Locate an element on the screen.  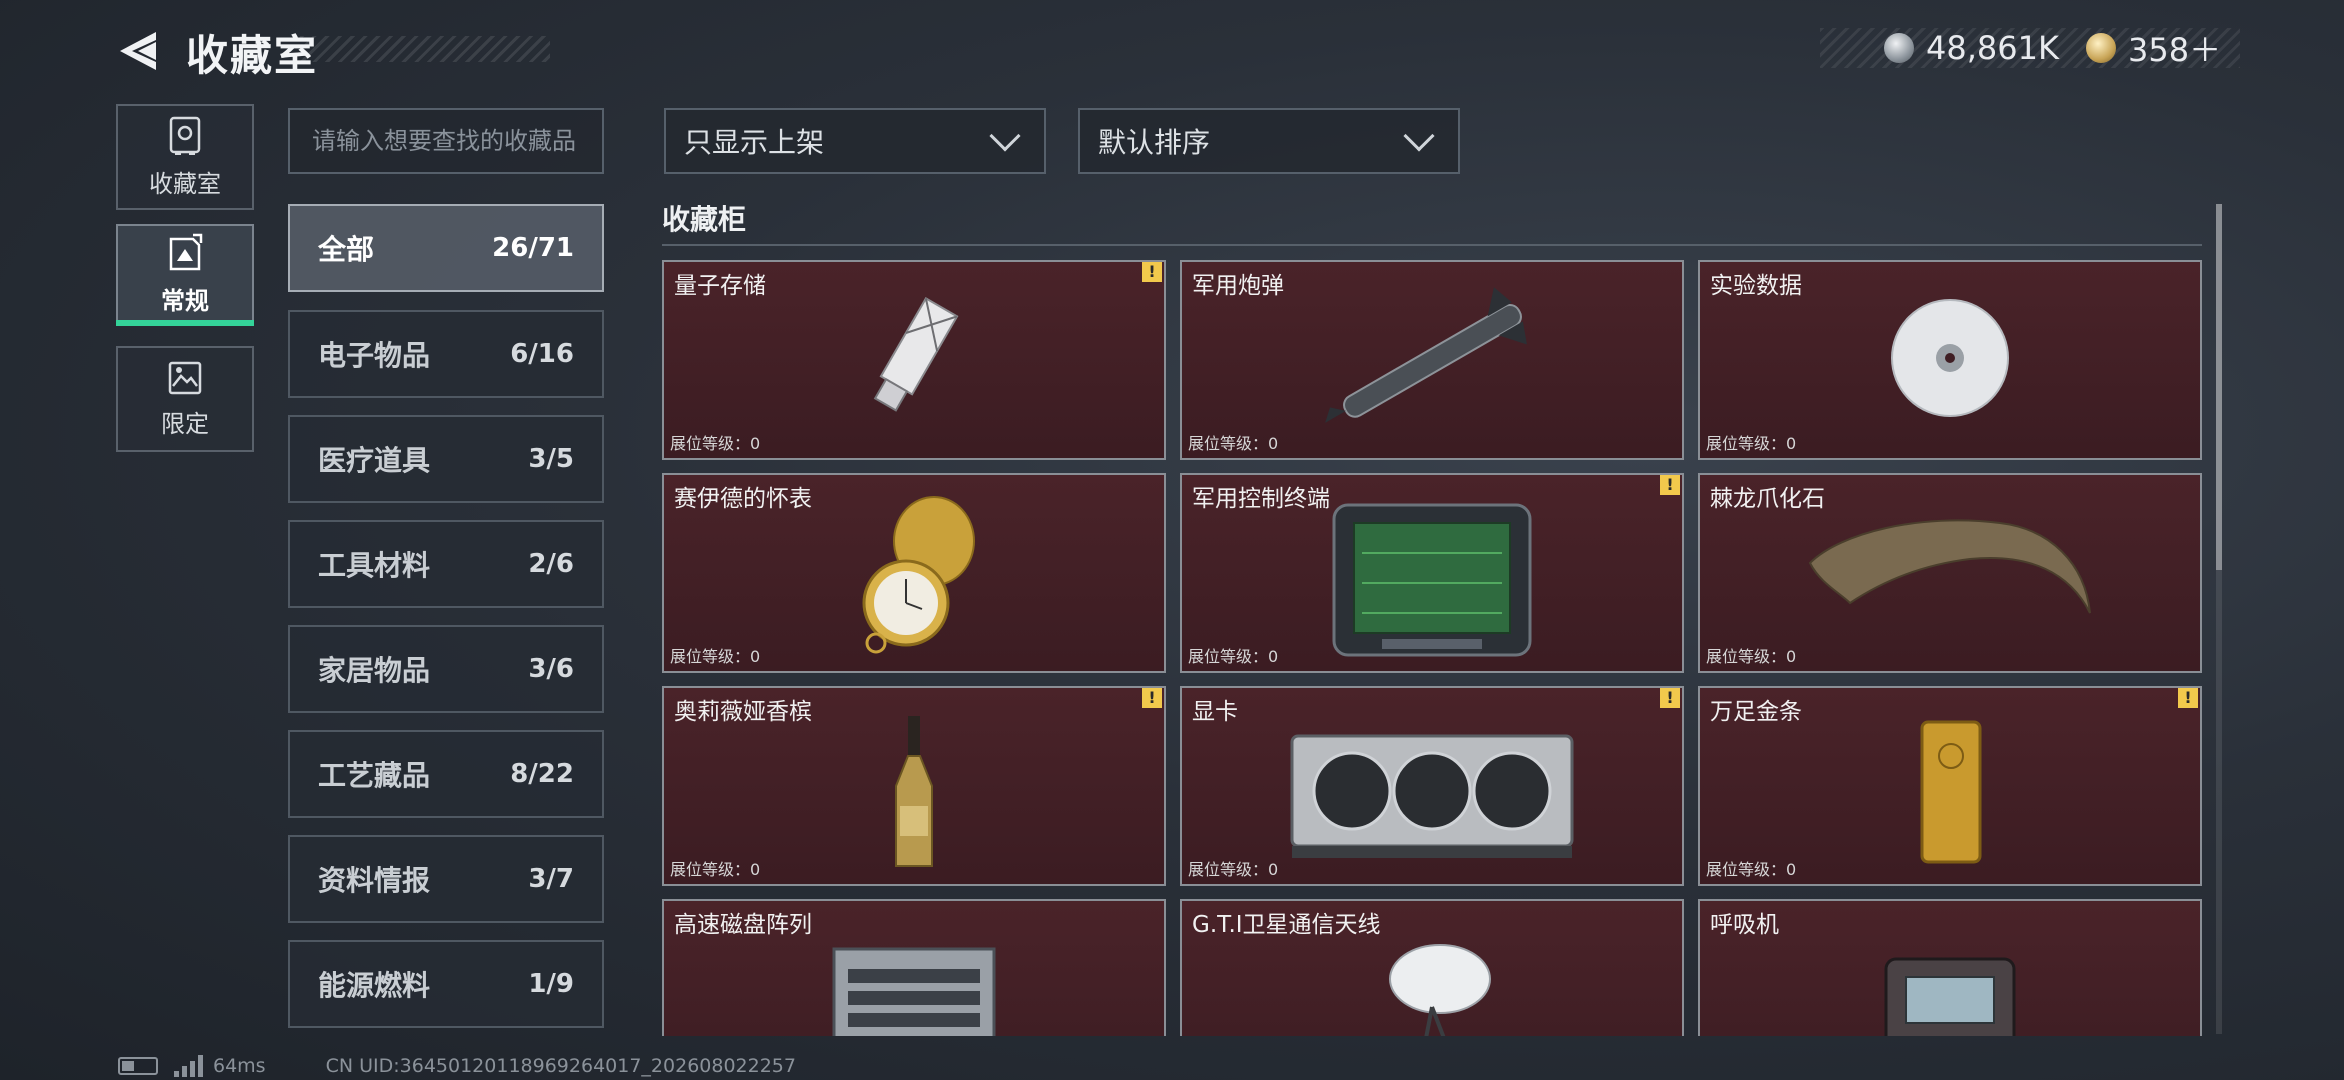
category-name: 医疗道具 is located at coordinates (374, 460).